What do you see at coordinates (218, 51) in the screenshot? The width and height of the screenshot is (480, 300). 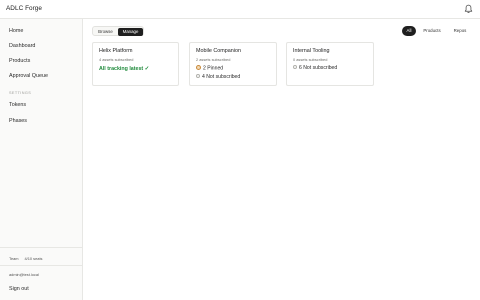 I see `card-title: Mobile Companion` at bounding box center [218, 51].